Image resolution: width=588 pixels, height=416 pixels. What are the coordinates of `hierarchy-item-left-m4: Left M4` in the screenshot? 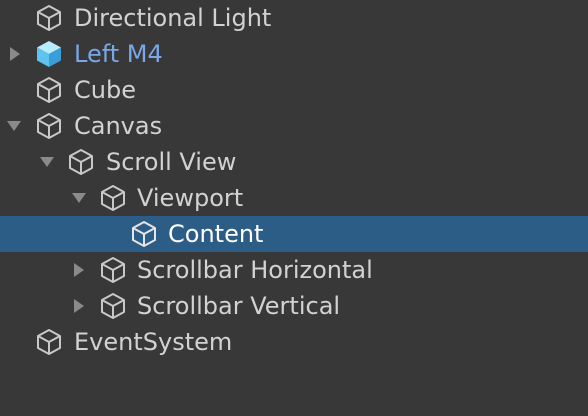 It's located at (294, 54).